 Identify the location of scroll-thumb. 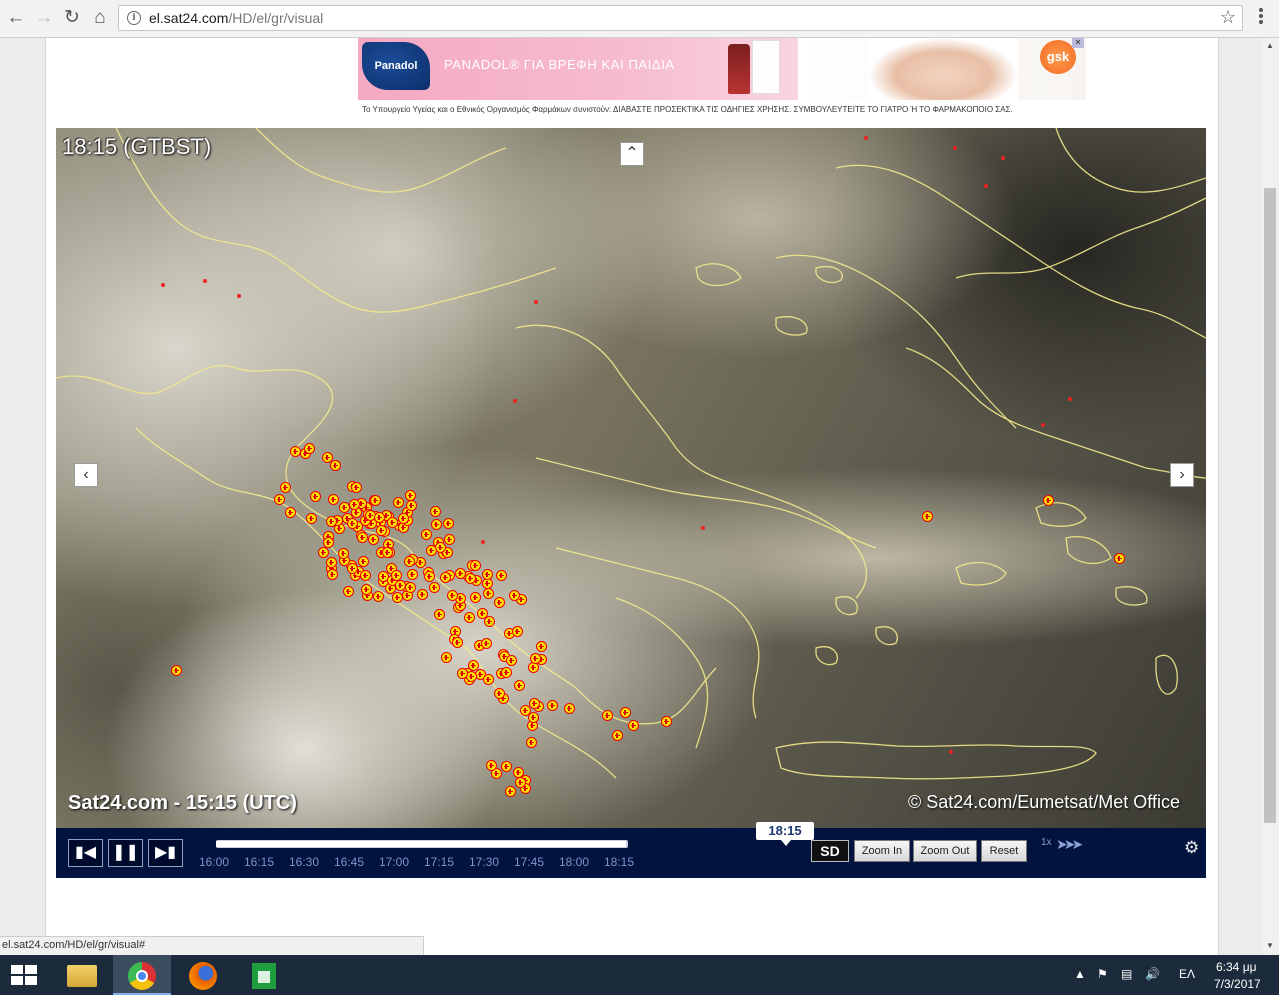
(1270, 505).